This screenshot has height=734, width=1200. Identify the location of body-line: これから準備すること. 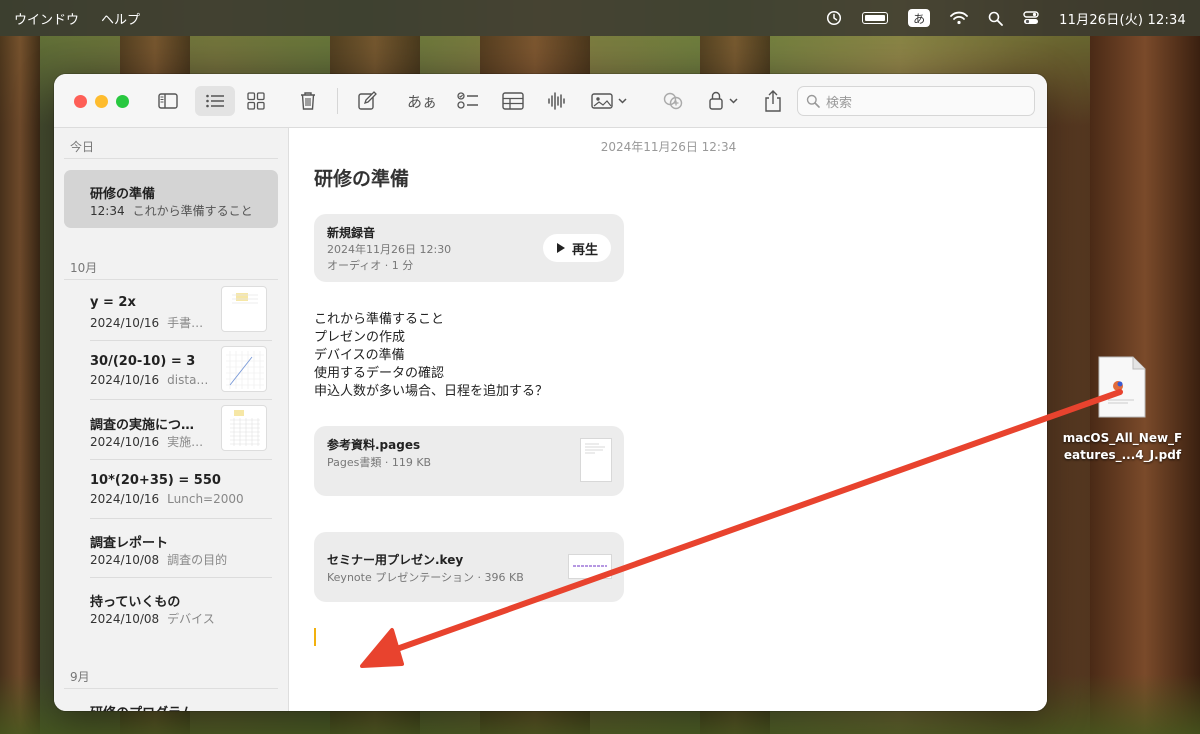
(379, 319).